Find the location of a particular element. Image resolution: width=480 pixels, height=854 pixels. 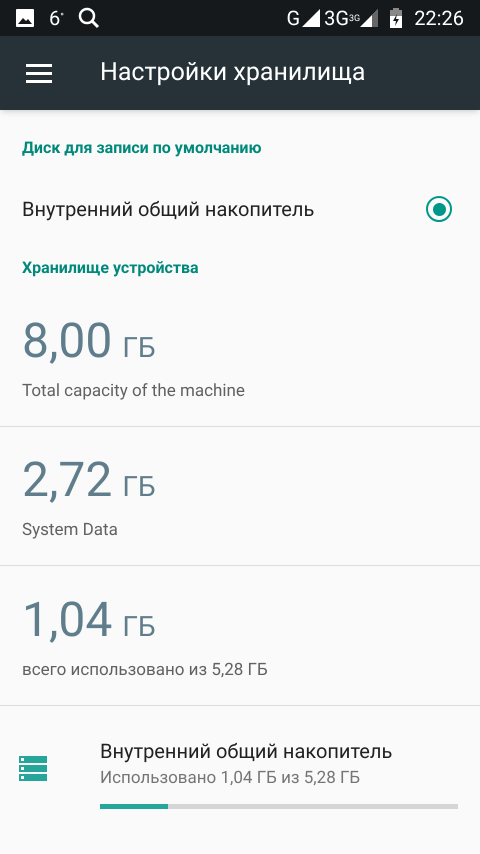

weather-text: 6$^{°}$ is located at coordinates (56, 18).